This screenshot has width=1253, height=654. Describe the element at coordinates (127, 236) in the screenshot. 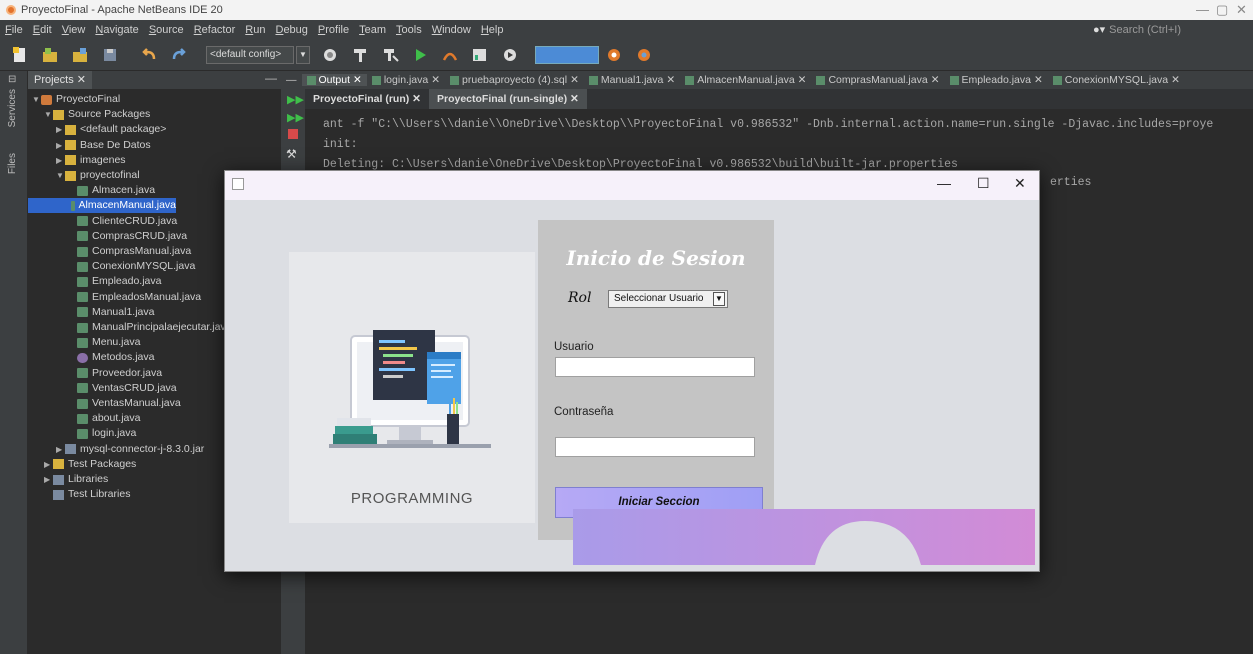

I see `tree-item: ComprasCRUD.java` at that location.